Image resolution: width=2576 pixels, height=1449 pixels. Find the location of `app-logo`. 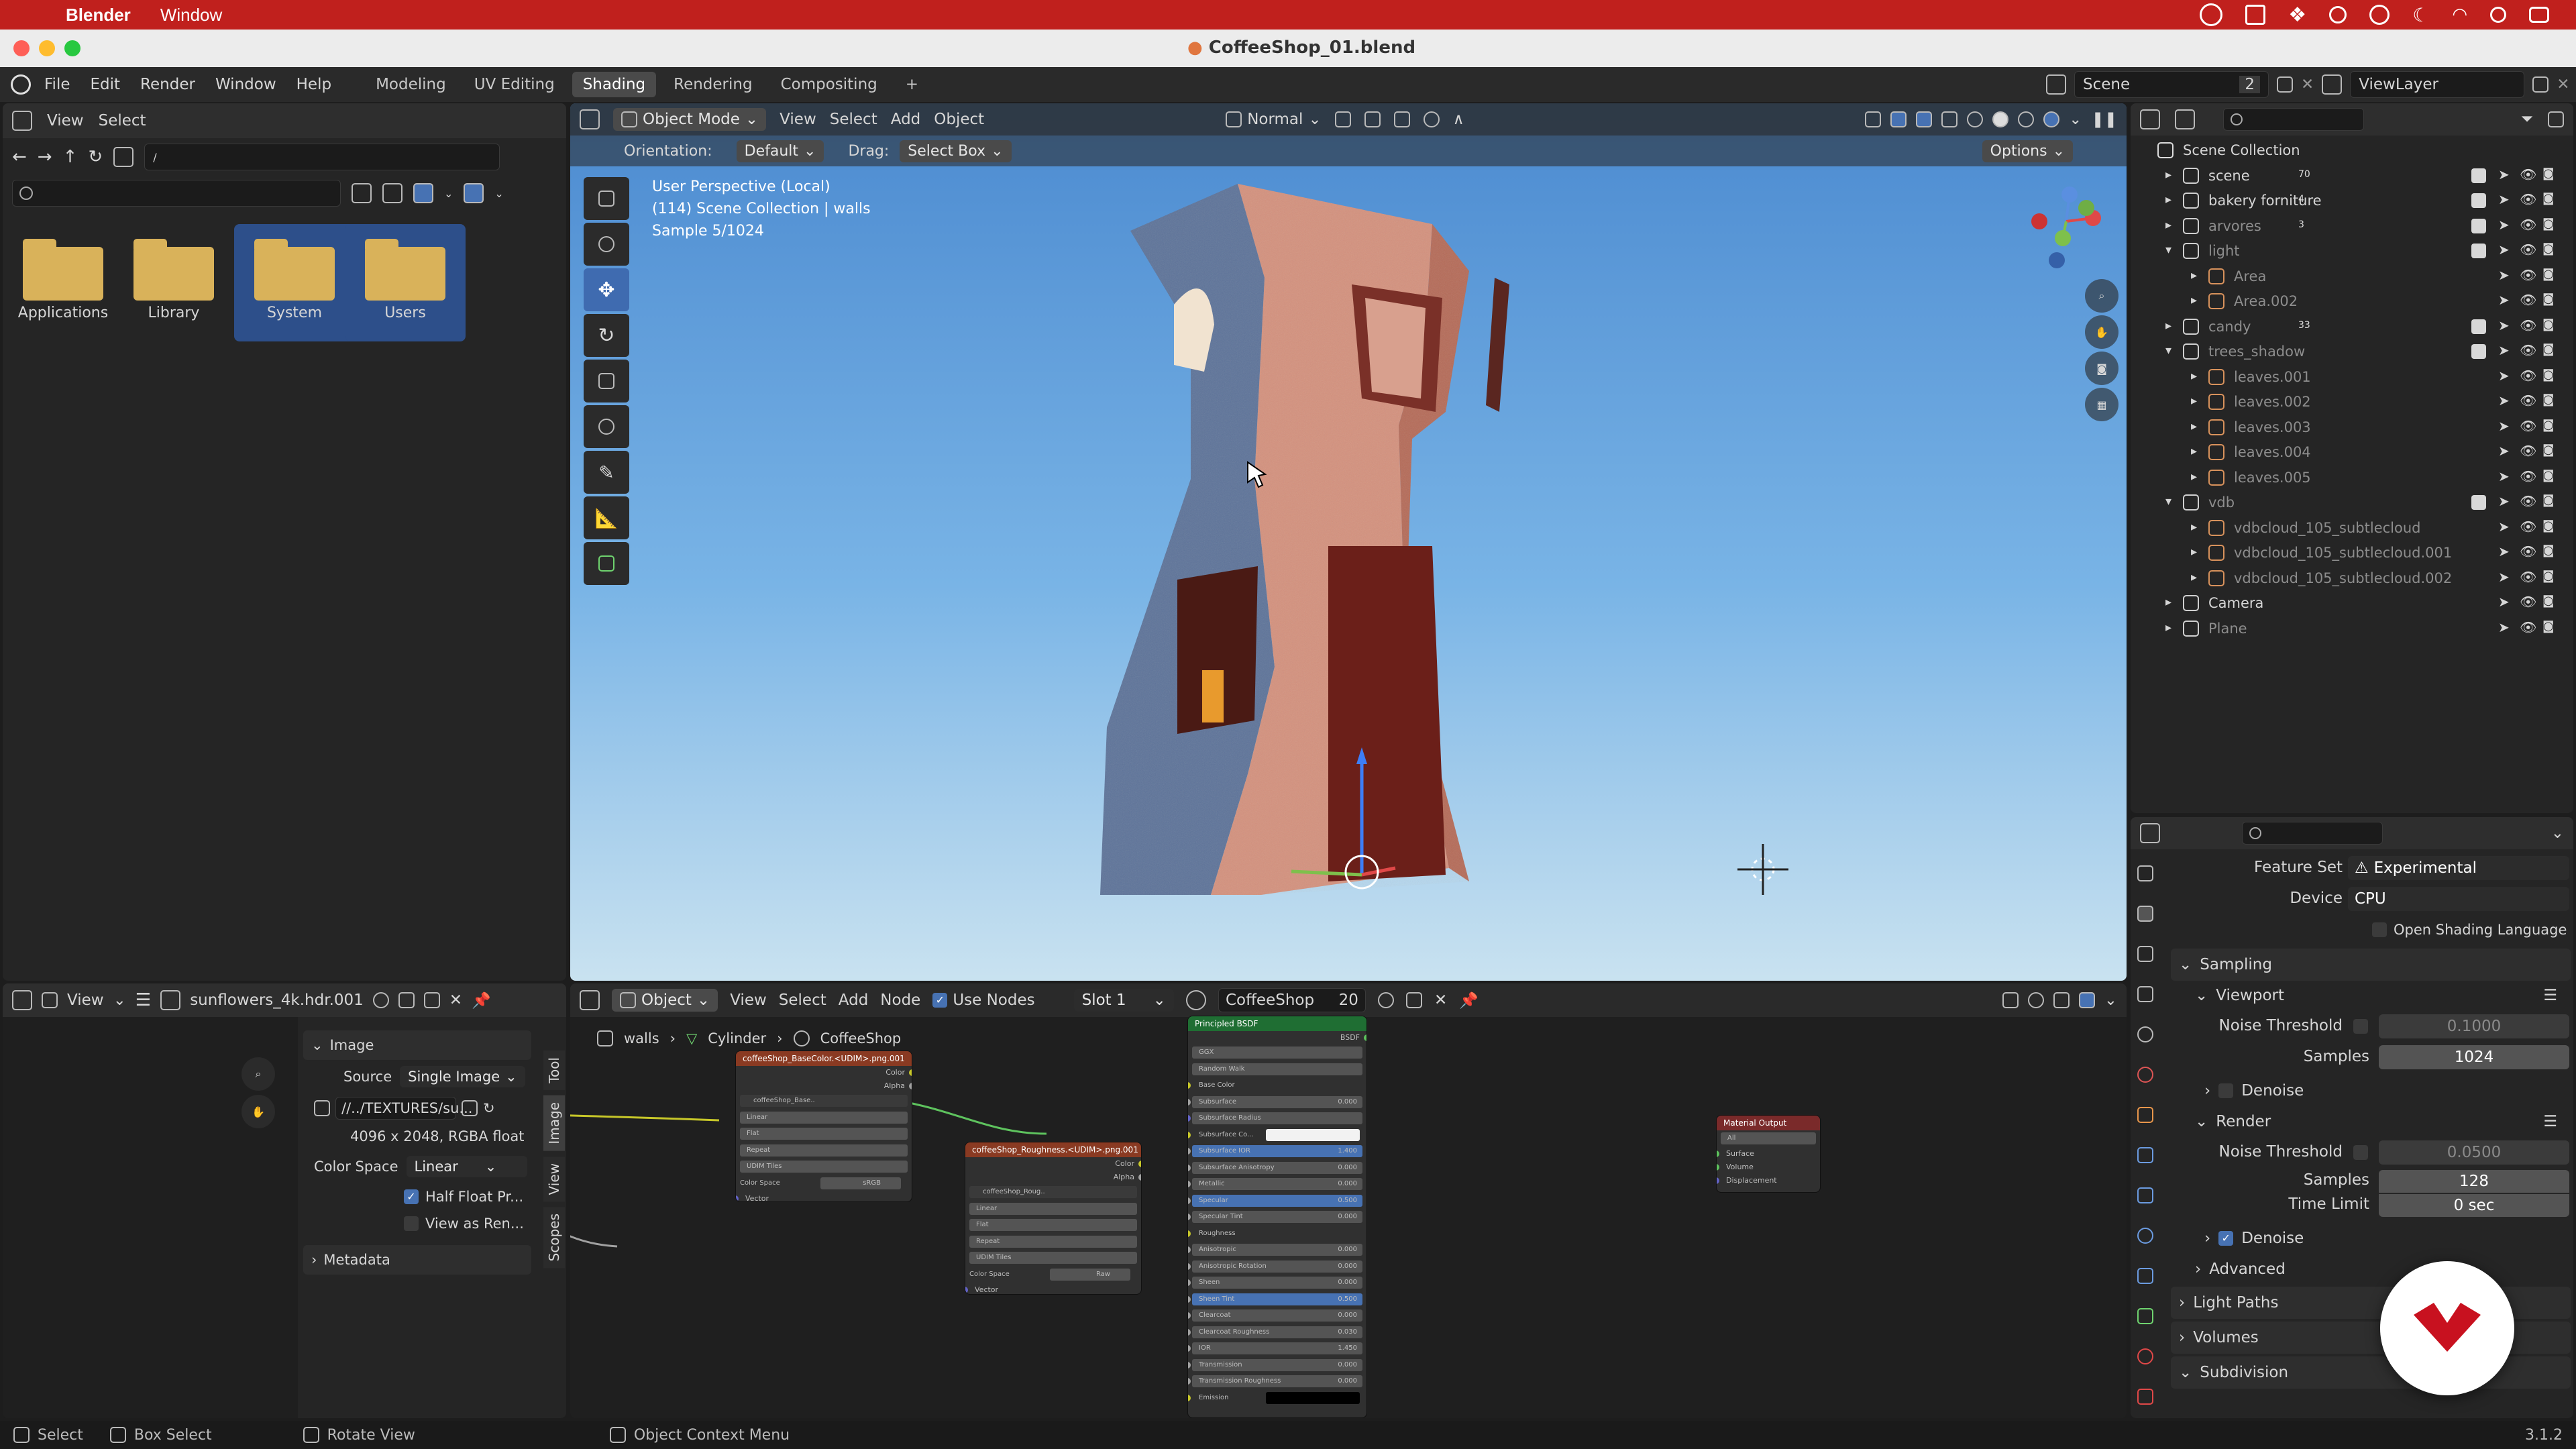

app-logo is located at coordinates (2447, 1328).